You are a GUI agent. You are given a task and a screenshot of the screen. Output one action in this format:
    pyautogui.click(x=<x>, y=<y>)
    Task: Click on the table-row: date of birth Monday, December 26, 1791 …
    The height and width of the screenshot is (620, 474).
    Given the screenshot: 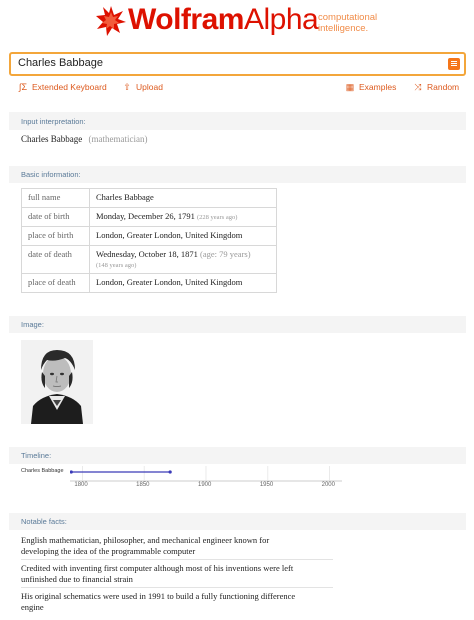 What is the action you would take?
    pyautogui.click(x=149, y=217)
    